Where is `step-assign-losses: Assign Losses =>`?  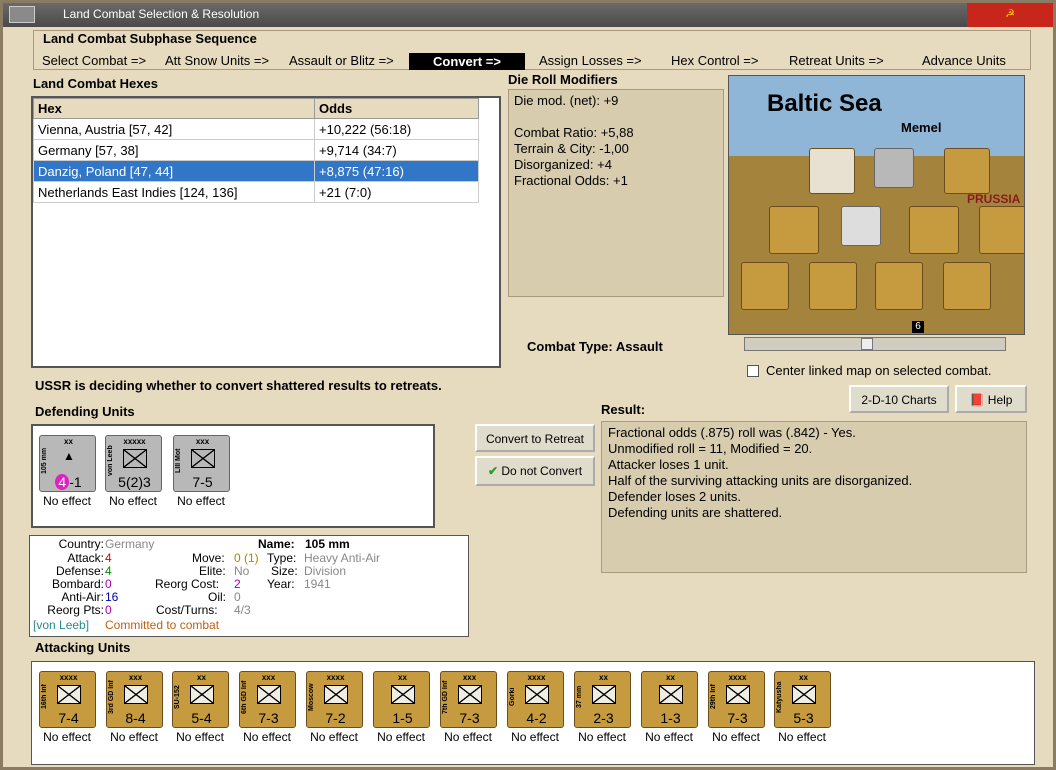
step-assign-losses: Assign Losses => is located at coordinates (590, 60).